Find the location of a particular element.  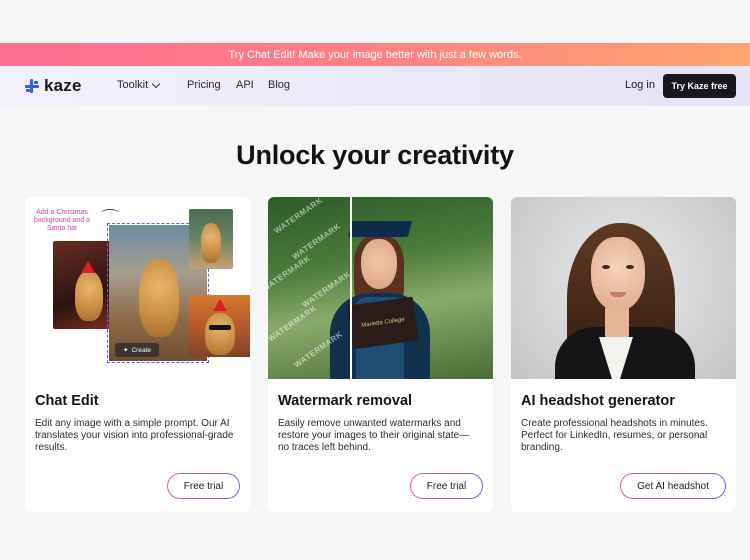

diploma: Marietta College is located at coordinates (383, 323).